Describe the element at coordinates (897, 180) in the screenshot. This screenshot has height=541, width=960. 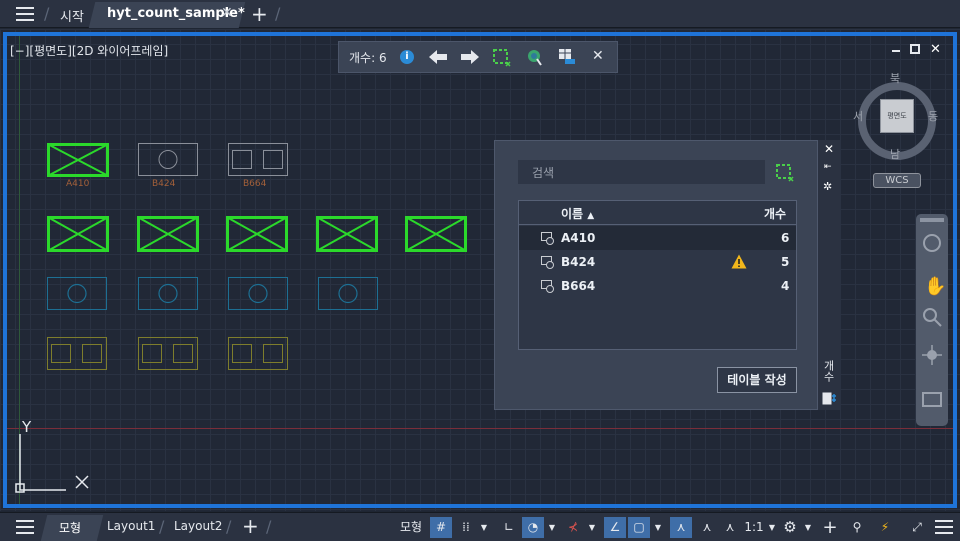
I see `wcs-menu: WCS` at that location.